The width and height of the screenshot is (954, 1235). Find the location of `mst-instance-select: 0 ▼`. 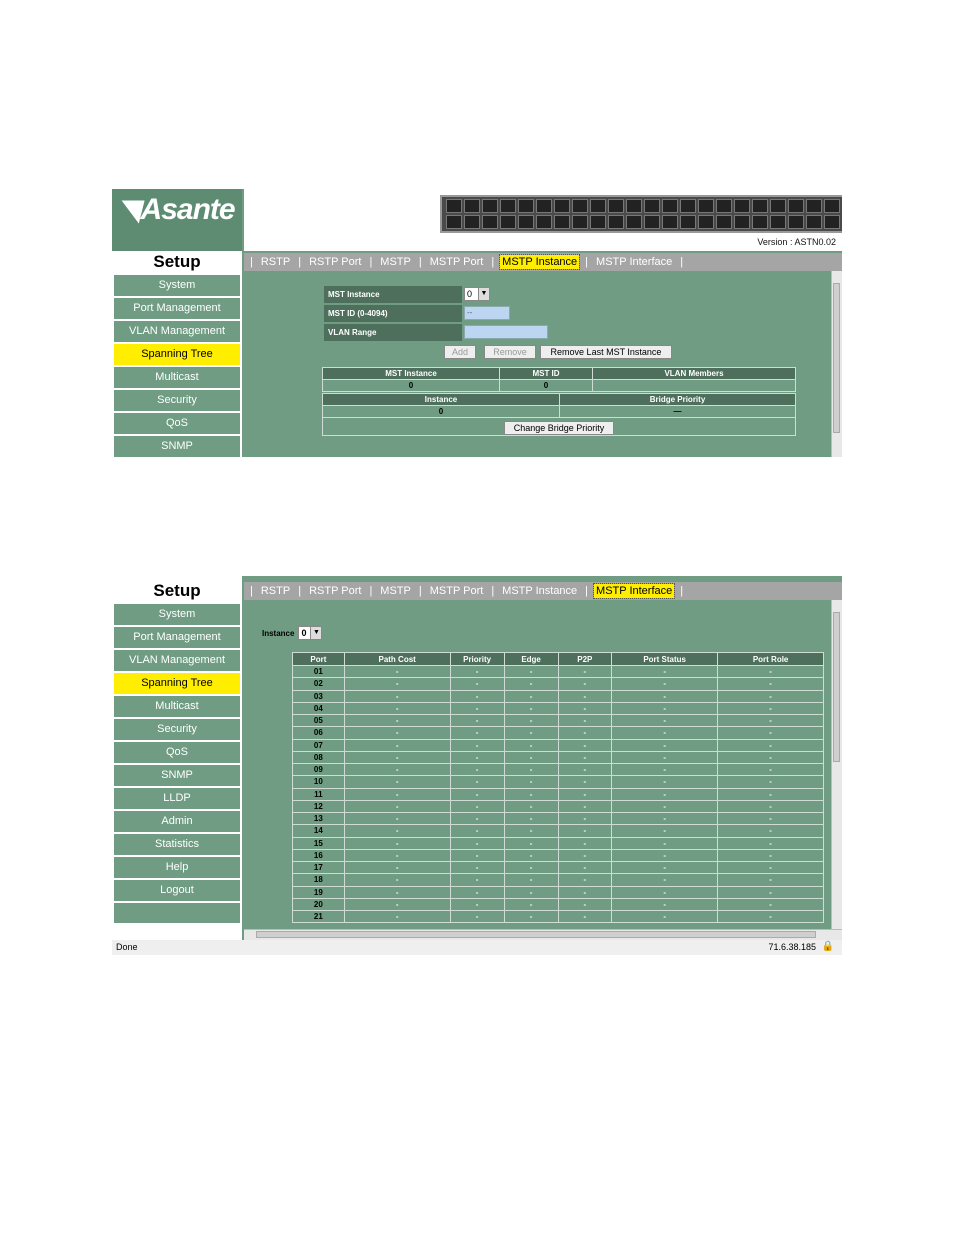

mst-instance-select: 0 ▼ is located at coordinates (477, 294).